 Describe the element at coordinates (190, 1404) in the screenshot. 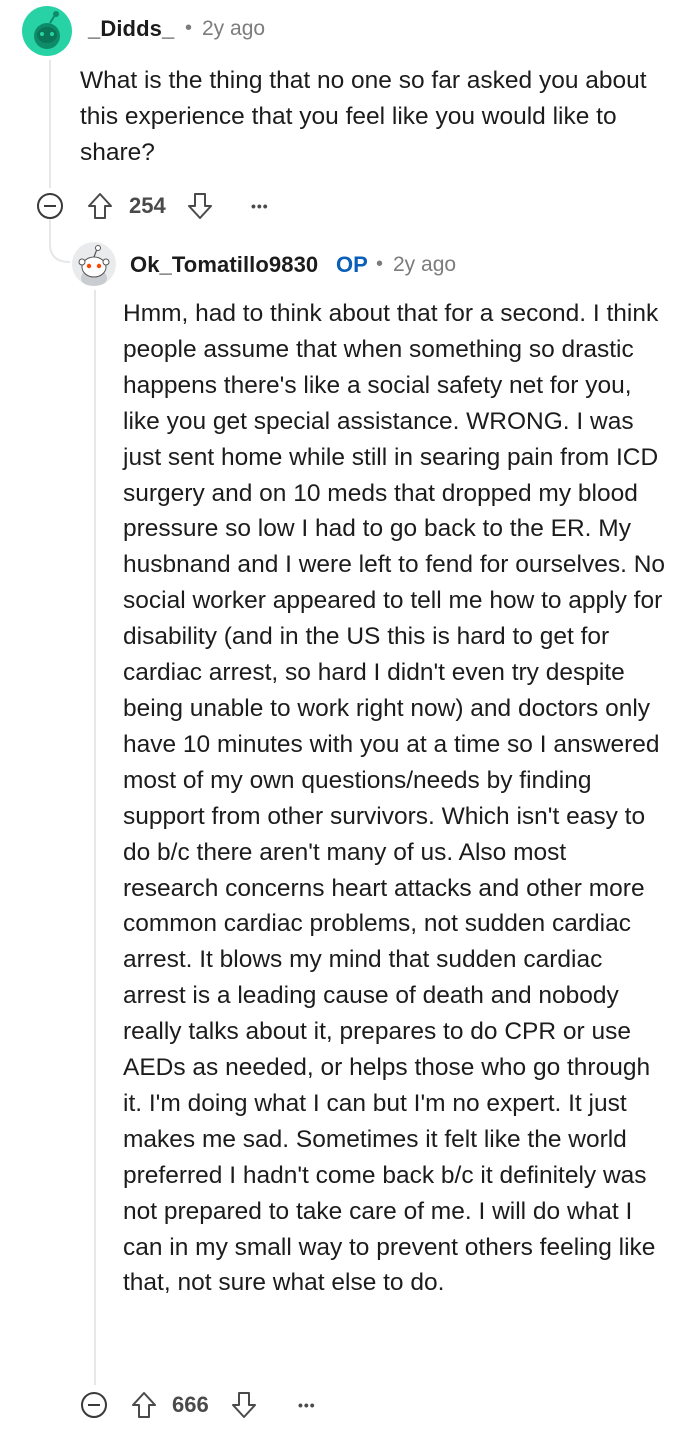

I see `reply-vote-count: 666` at that location.